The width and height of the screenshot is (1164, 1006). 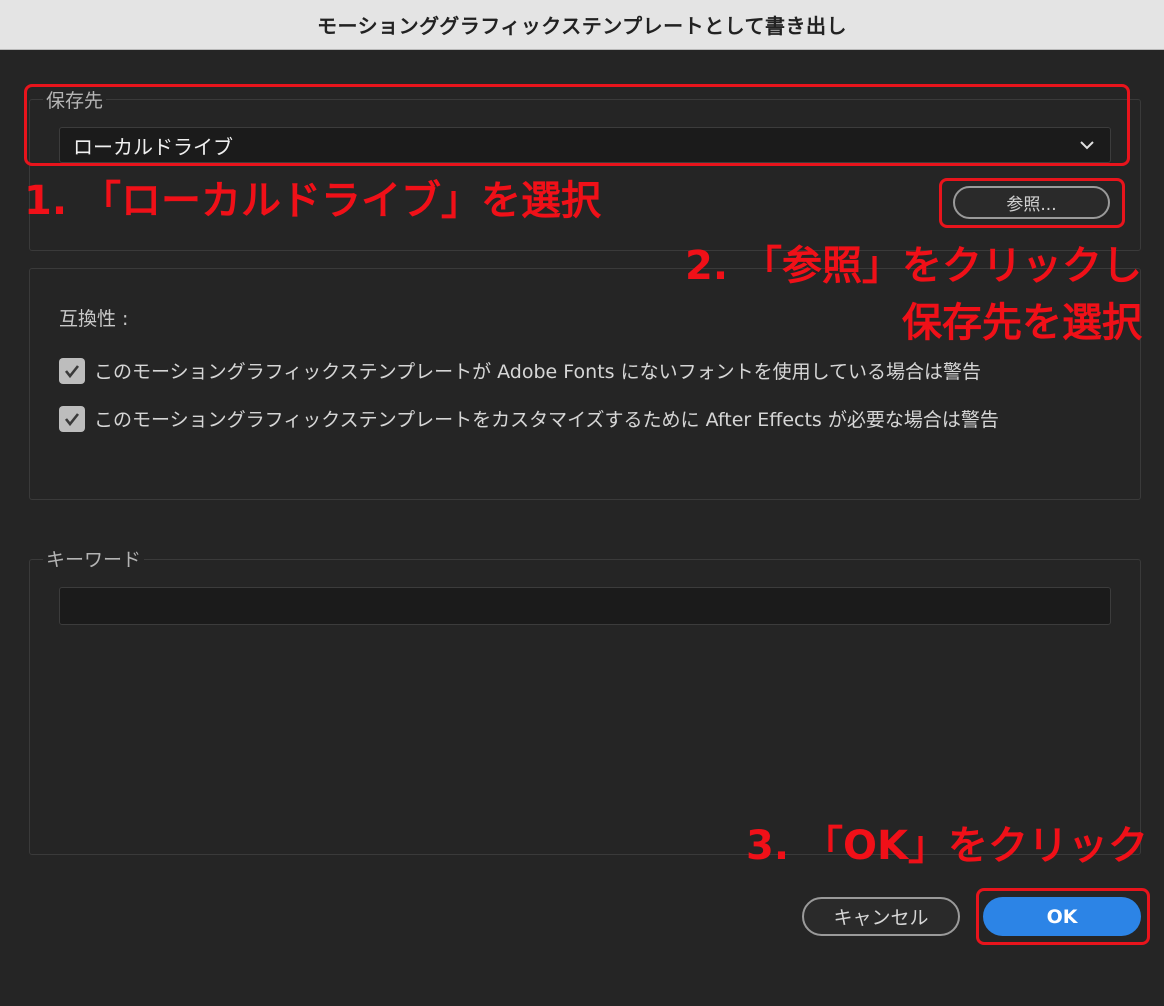 I want to click on dialog-title: モーションググラフィックステンプレートとして書き出し, so click(x=582, y=26).